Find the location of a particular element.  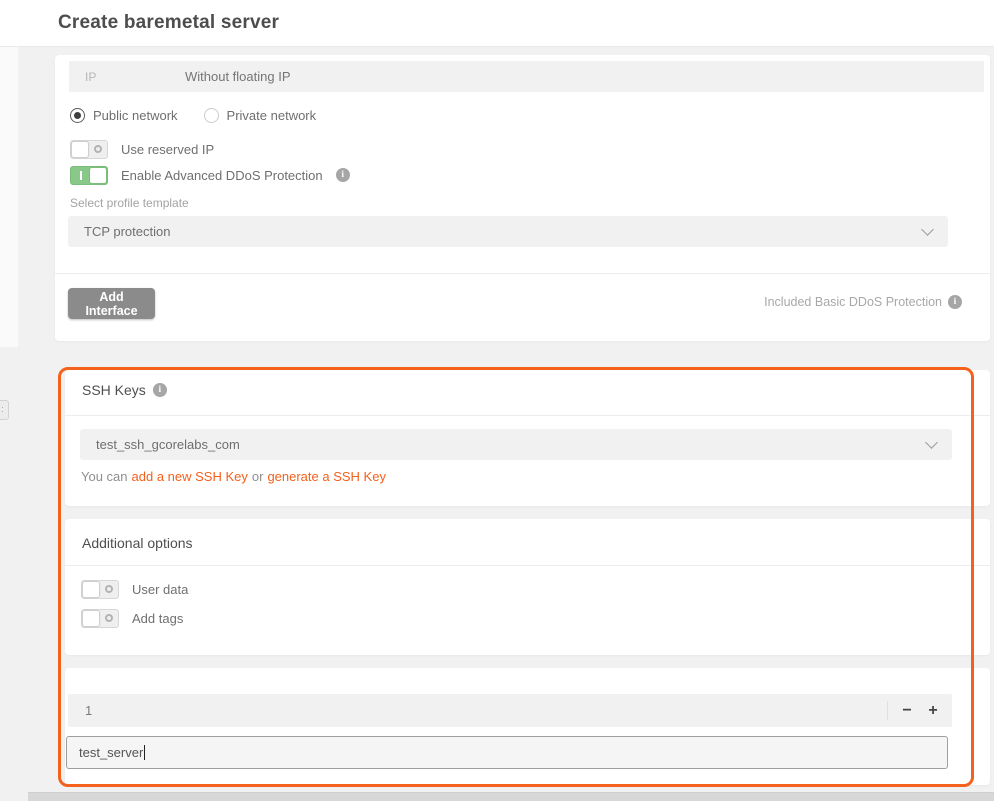

use-reserved-ip-label: Use reserved IP is located at coordinates (168, 149).